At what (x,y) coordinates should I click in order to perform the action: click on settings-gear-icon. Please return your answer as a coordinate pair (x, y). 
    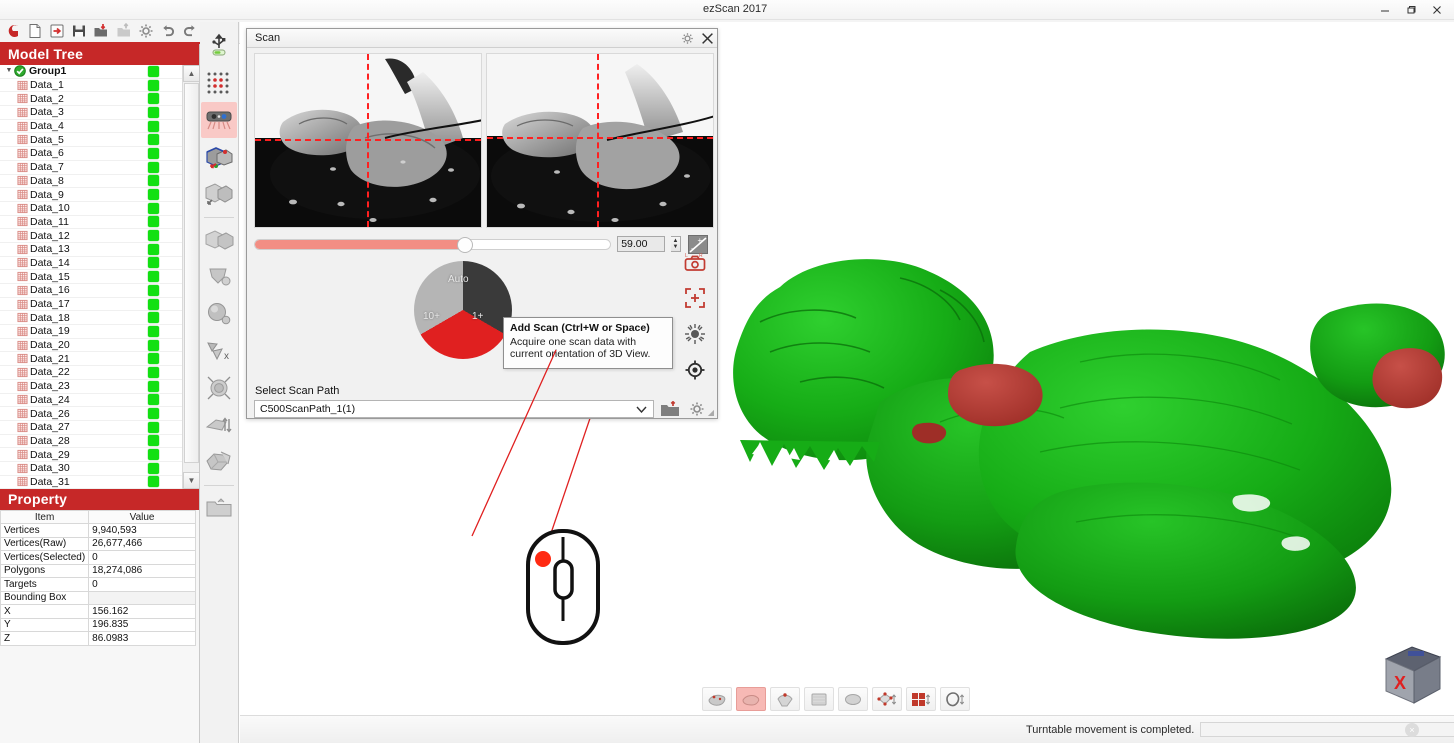
    Looking at the image, I should click on (146, 31).